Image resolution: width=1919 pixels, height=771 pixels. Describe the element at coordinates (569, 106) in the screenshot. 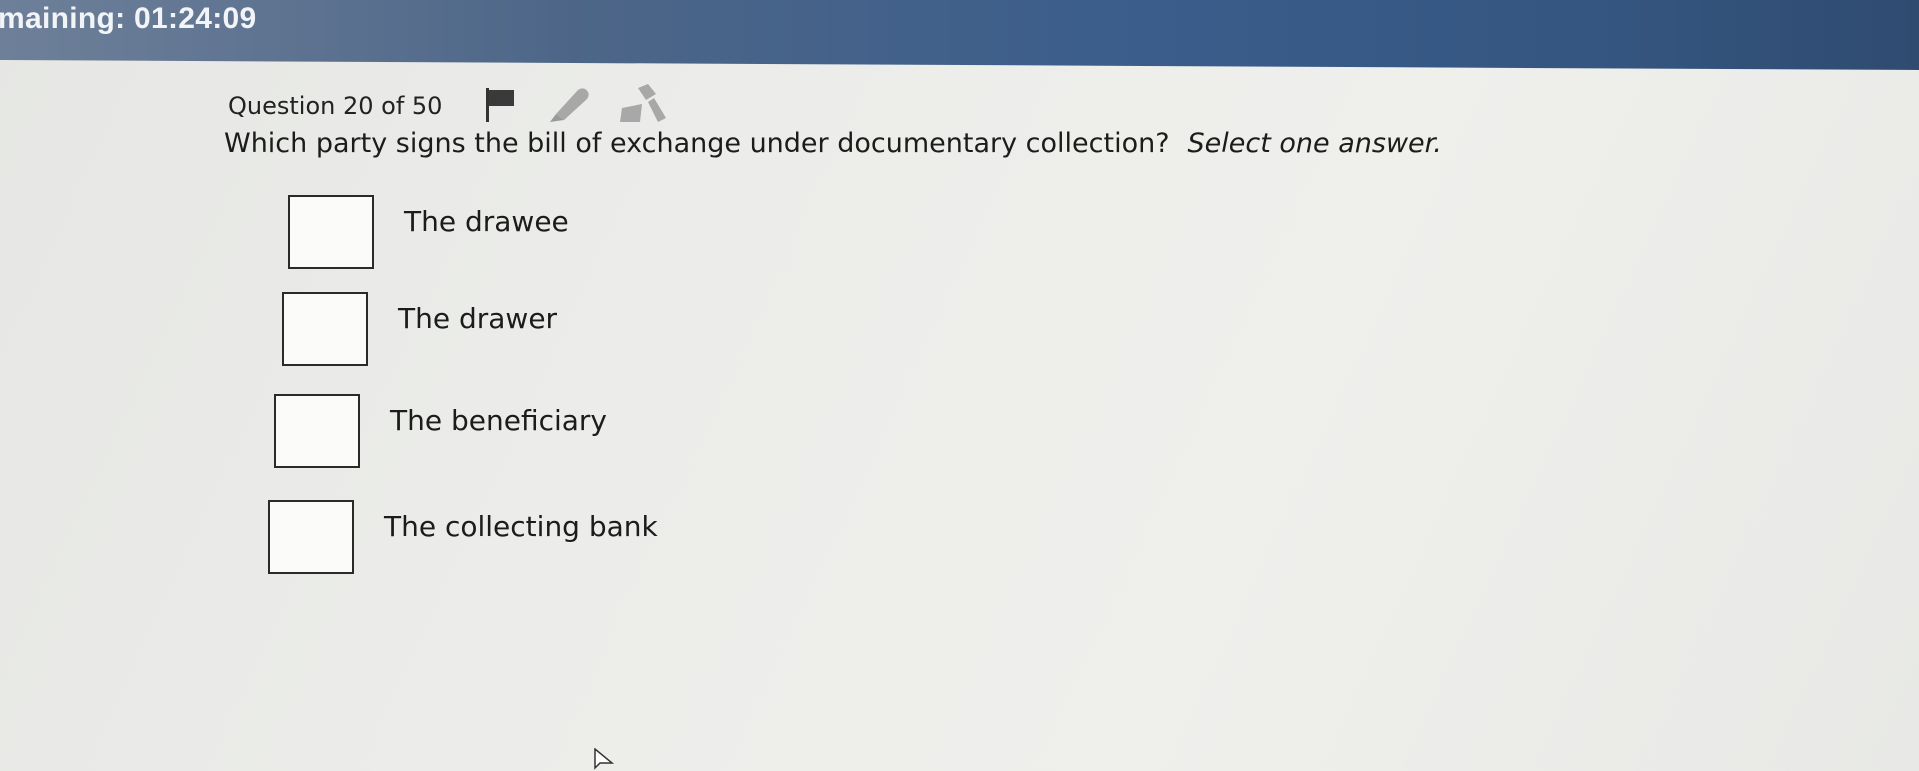

I see `highlighter-icon` at that location.